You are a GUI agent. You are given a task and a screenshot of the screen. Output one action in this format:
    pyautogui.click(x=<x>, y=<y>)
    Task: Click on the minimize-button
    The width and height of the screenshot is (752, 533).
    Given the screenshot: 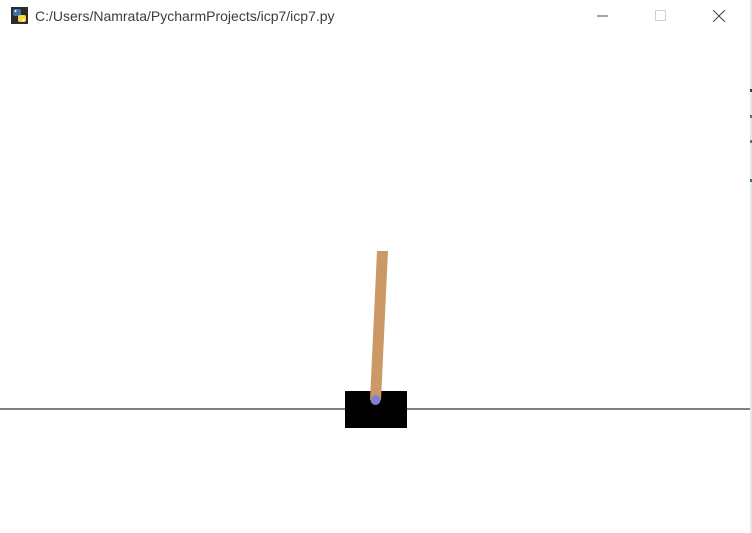 What is the action you would take?
    pyautogui.click(x=603, y=16)
    